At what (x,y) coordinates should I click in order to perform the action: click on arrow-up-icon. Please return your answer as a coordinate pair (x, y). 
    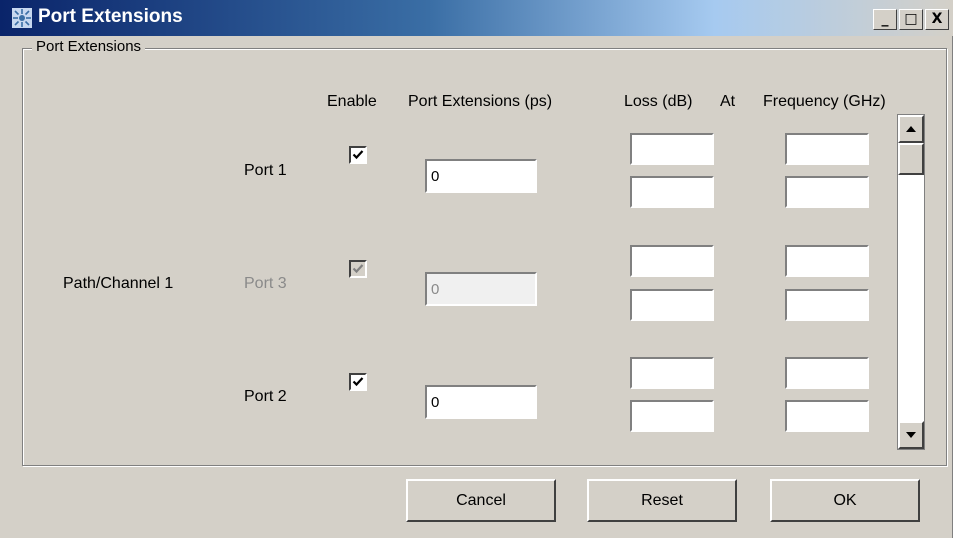
    Looking at the image, I should click on (911, 129).